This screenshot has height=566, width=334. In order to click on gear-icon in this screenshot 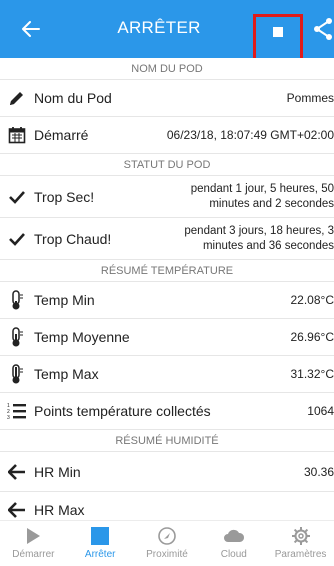, I will do `click(301, 536)`.